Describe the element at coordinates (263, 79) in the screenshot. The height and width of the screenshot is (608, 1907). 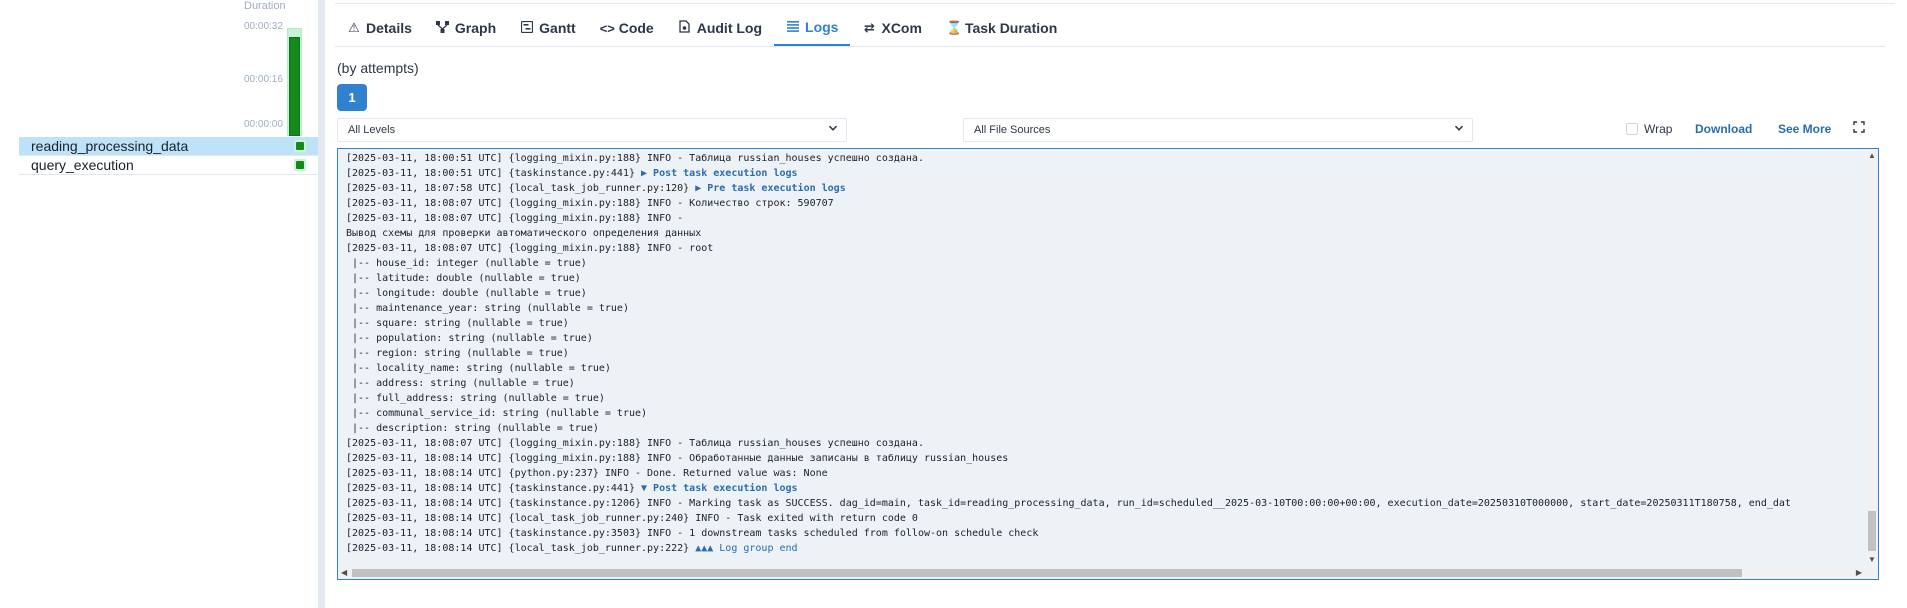
I see `duration-tick-mid: 00:00:16` at that location.